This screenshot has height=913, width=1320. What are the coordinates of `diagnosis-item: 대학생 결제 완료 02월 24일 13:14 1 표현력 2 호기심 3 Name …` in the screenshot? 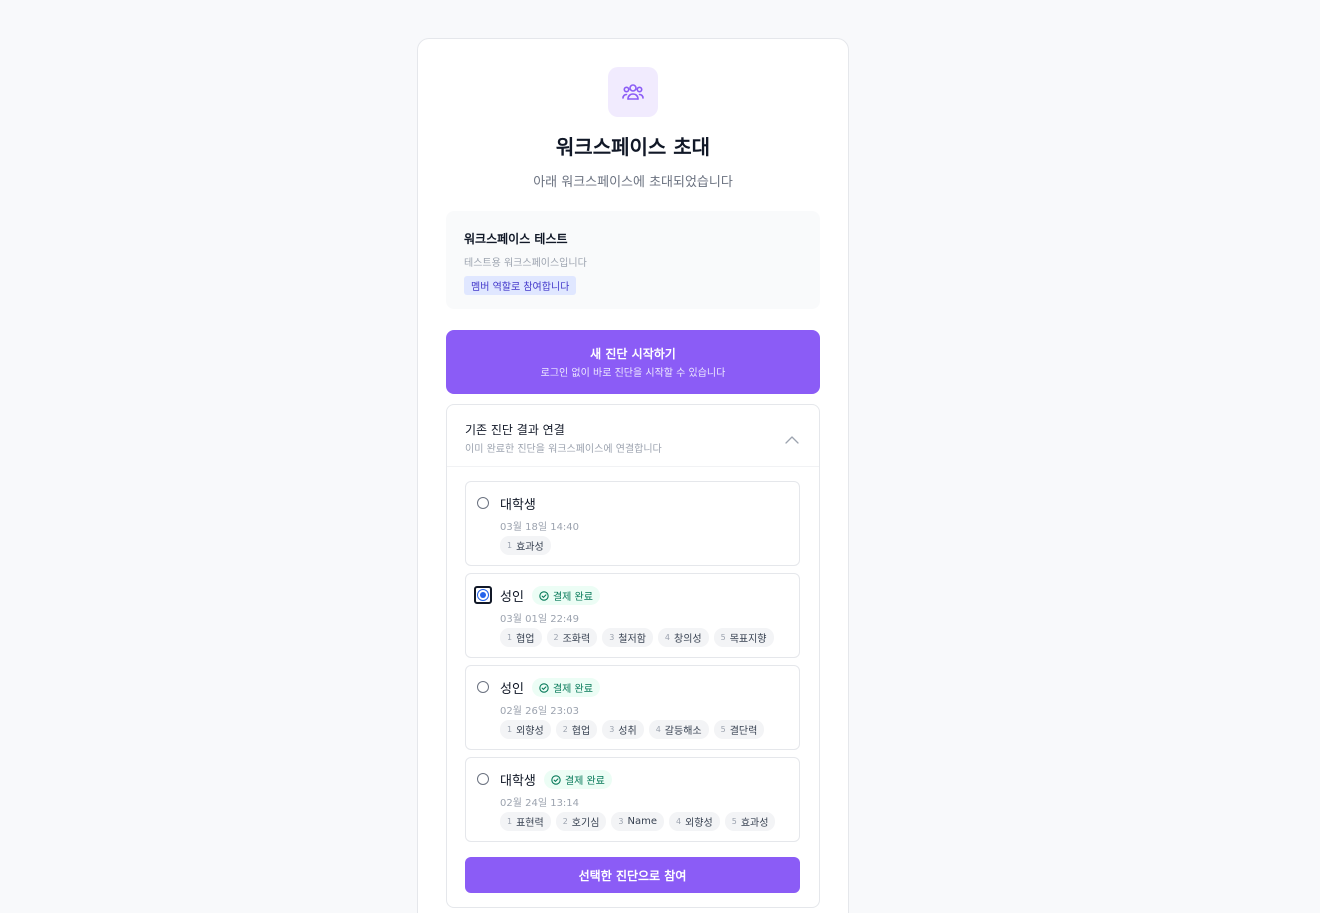 It's located at (632, 799).